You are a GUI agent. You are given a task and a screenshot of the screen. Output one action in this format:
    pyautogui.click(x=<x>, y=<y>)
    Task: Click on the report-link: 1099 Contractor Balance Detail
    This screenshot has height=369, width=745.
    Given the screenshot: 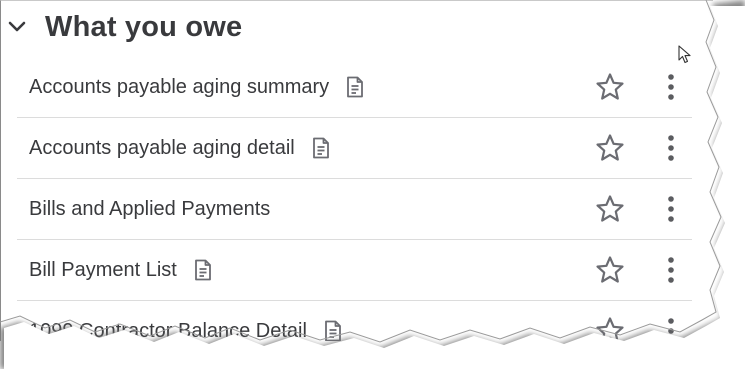 What is the action you would take?
    pyautogui.click(x=168, y=331)
    